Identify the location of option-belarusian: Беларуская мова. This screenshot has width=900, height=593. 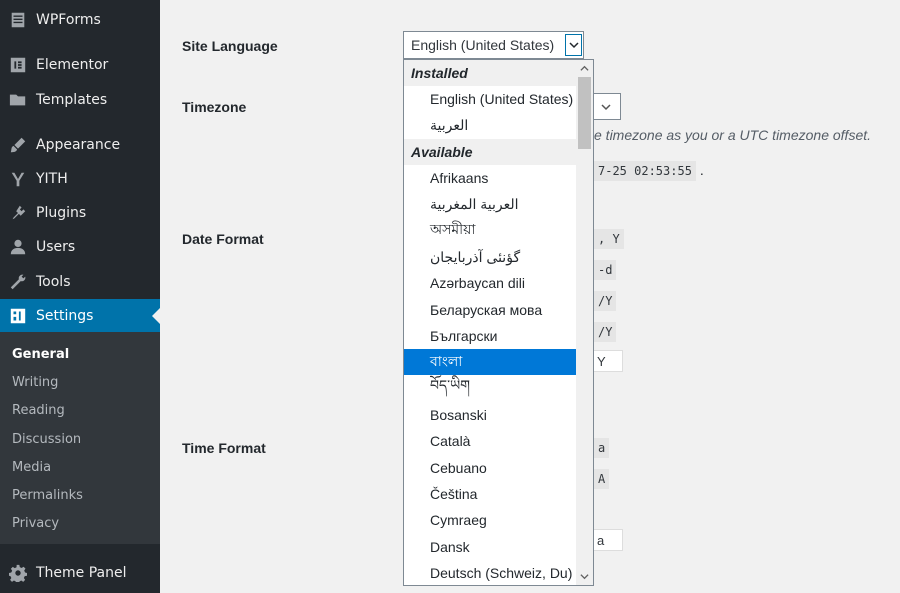
(490, 310).